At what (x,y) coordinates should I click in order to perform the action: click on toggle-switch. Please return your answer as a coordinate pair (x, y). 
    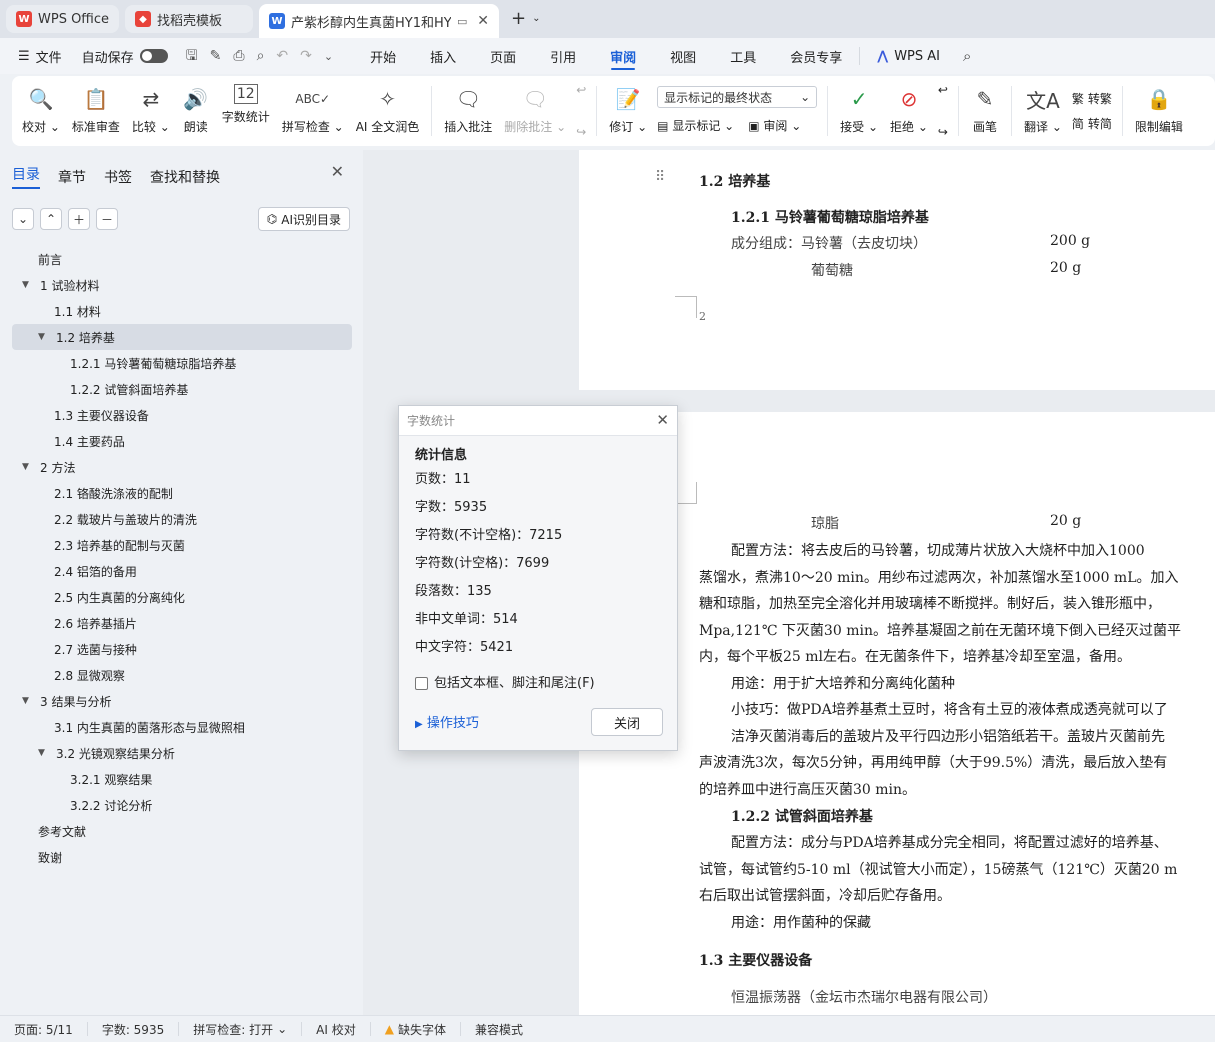
    Looking at the image, I should click on (153, 56).